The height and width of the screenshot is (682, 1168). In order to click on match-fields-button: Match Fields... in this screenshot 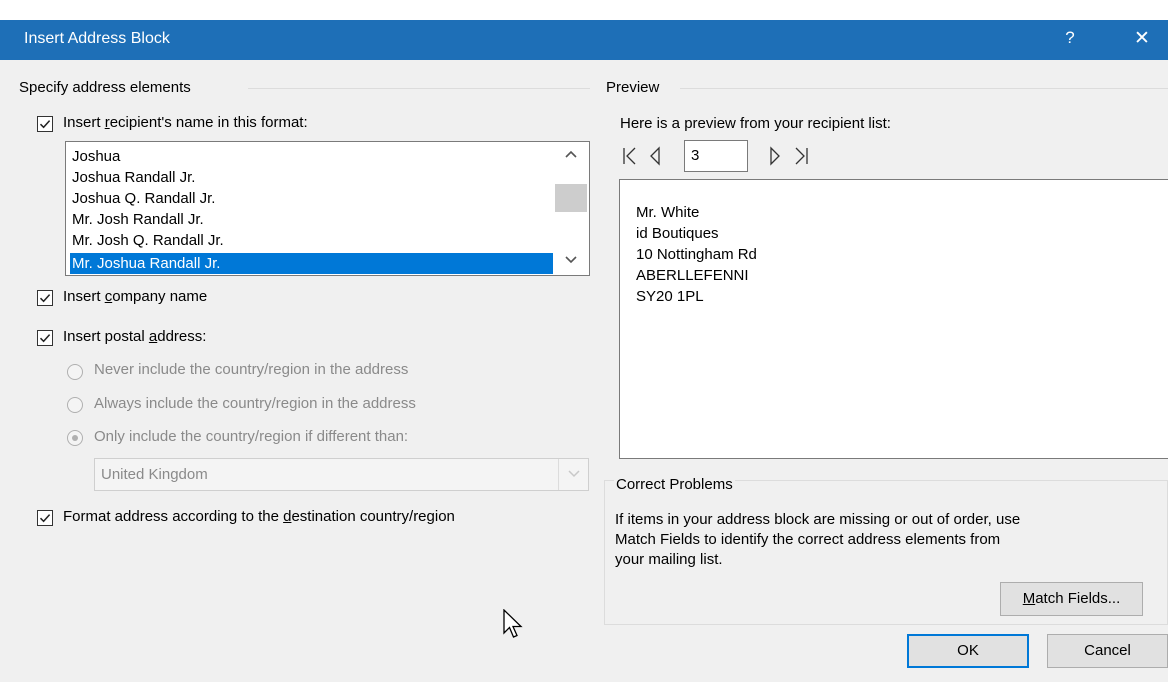, I will do `click(1071, 599)`.